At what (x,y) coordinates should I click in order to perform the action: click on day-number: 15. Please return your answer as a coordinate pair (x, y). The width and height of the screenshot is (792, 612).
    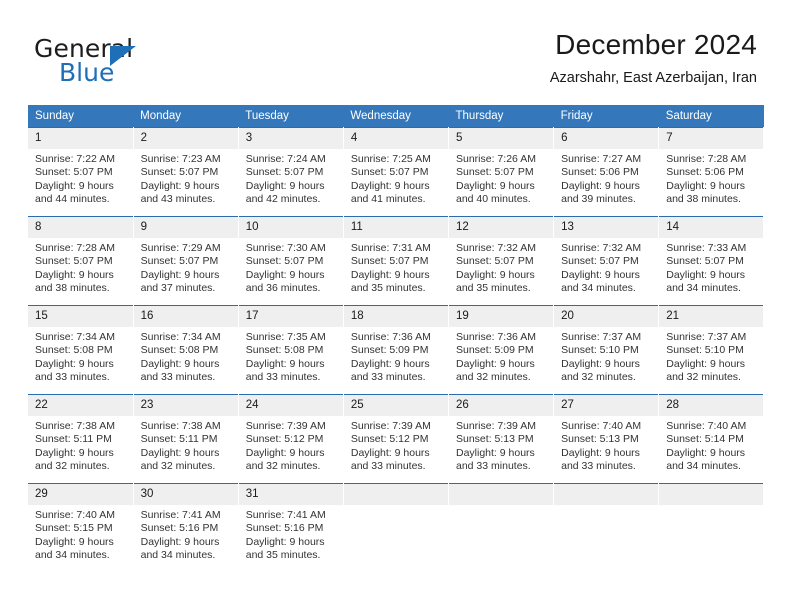
    Looking at the image, I should click on (80, 316).